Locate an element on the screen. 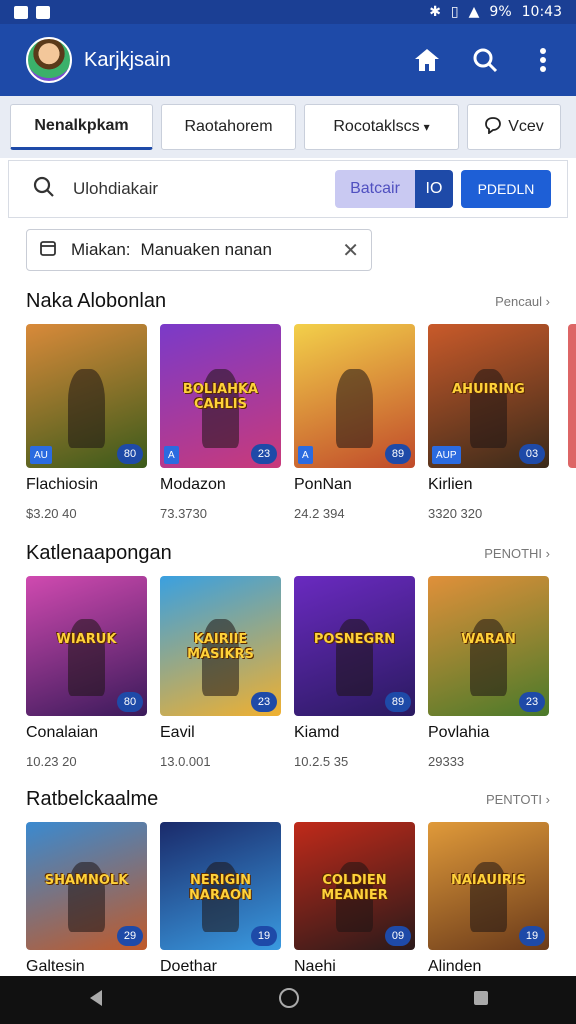 The height and width of the screenshot is (1024, 576). game-logo-text: NAIAUIRIS is located at coordinates (488, 881).